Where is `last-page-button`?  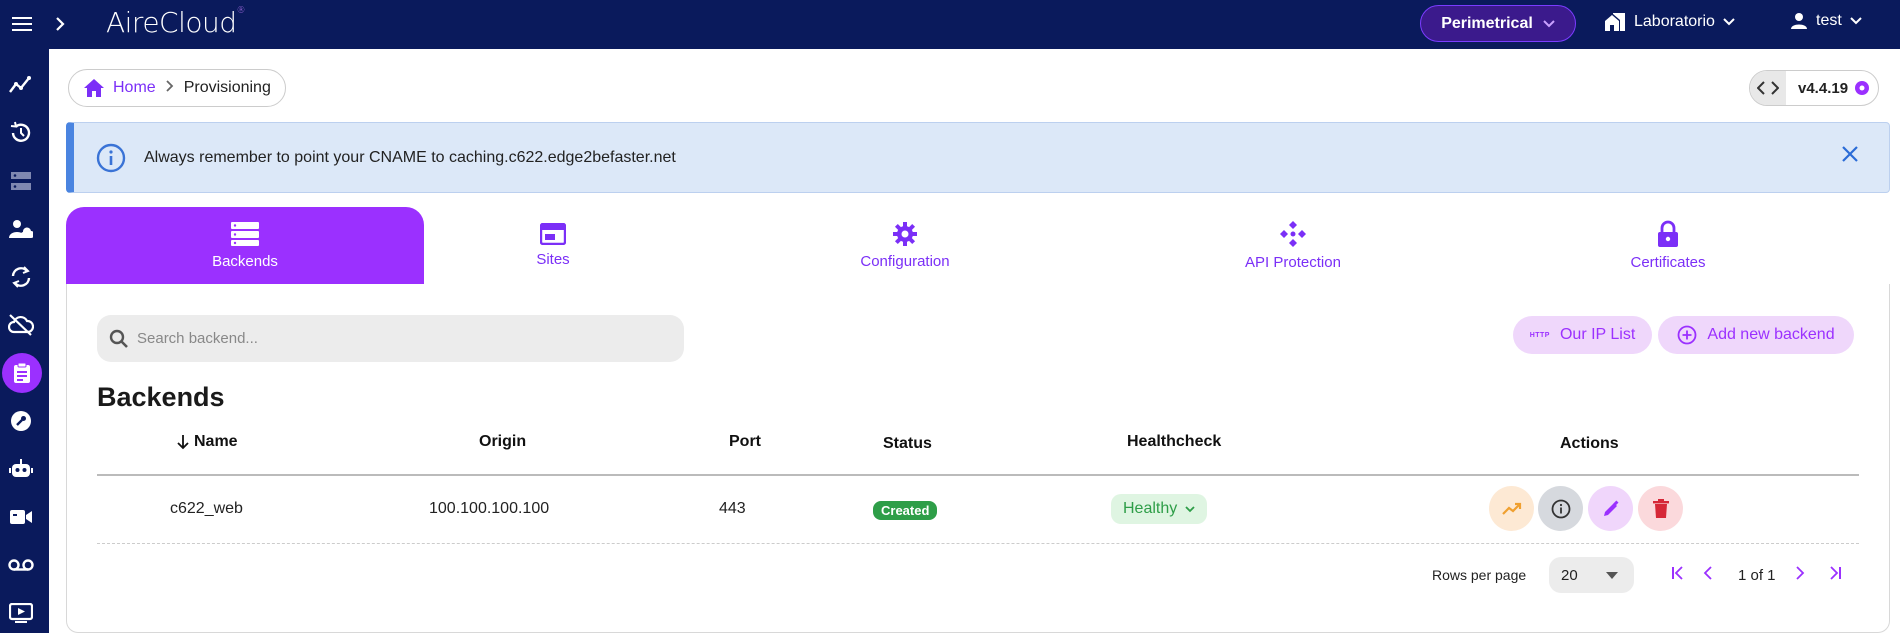
last-page-button is located at coordinates (1835, 575).